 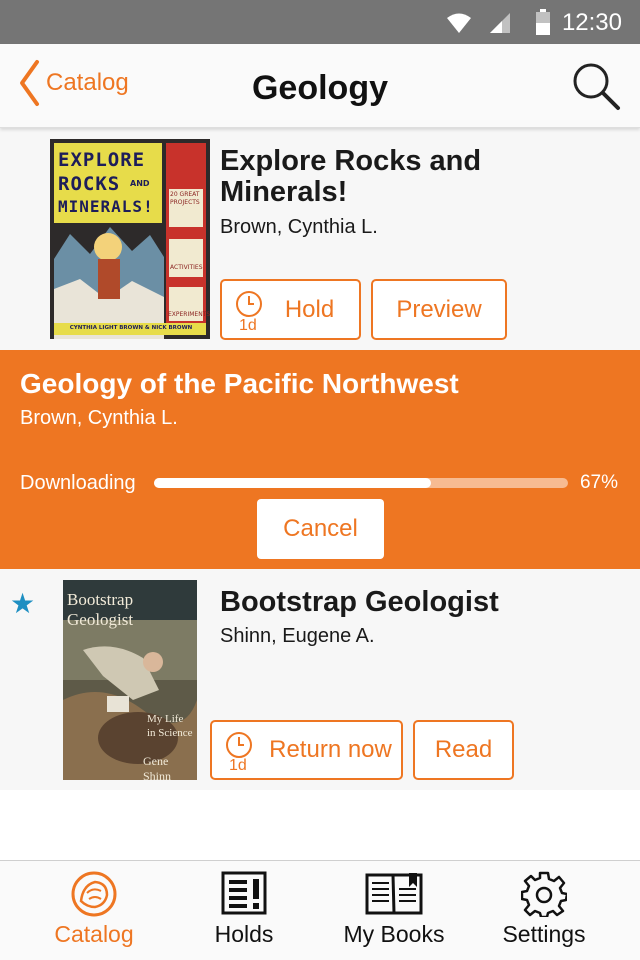 What do you see at coordinates (244, 934) in the screenshot?
I see `tab-label: Holds` at bounding box center [244, 934].